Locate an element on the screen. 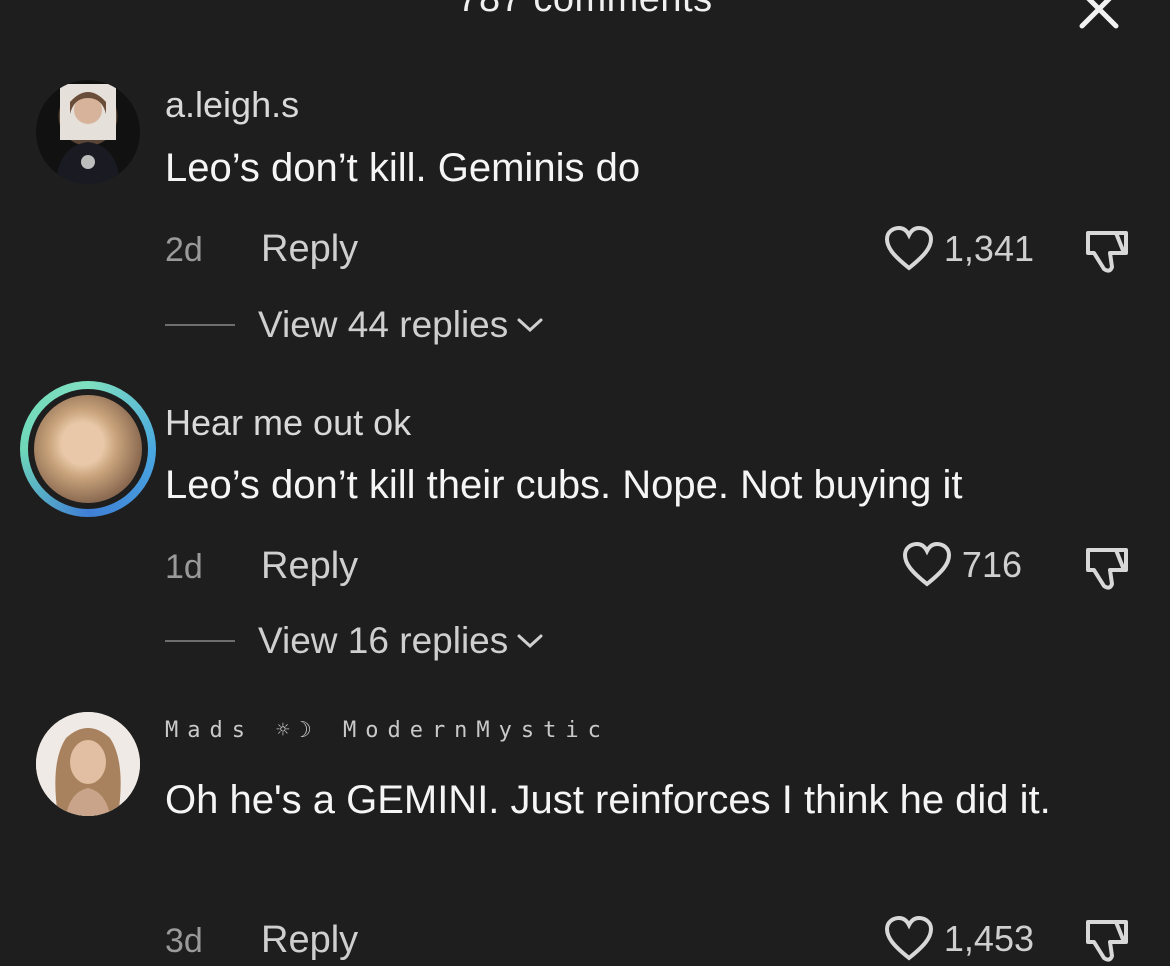 The height and width of the screenshot is (966, 1170). username: a.leigh.s is located at coordinates (232, 105).